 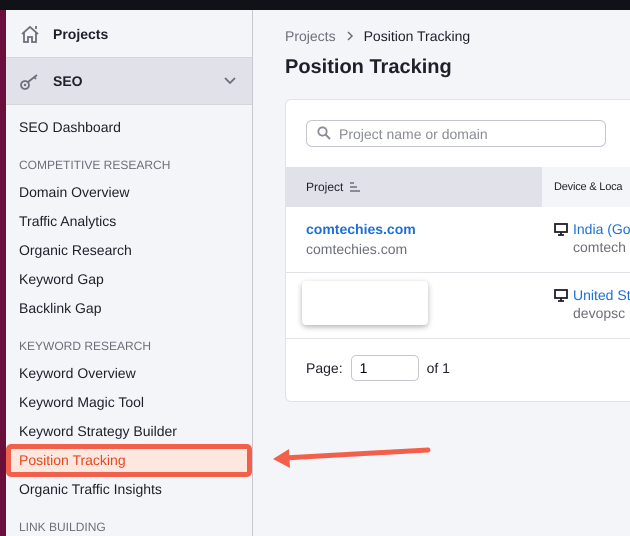 I want to click on column-header: Project, so click(x=414, y=187).